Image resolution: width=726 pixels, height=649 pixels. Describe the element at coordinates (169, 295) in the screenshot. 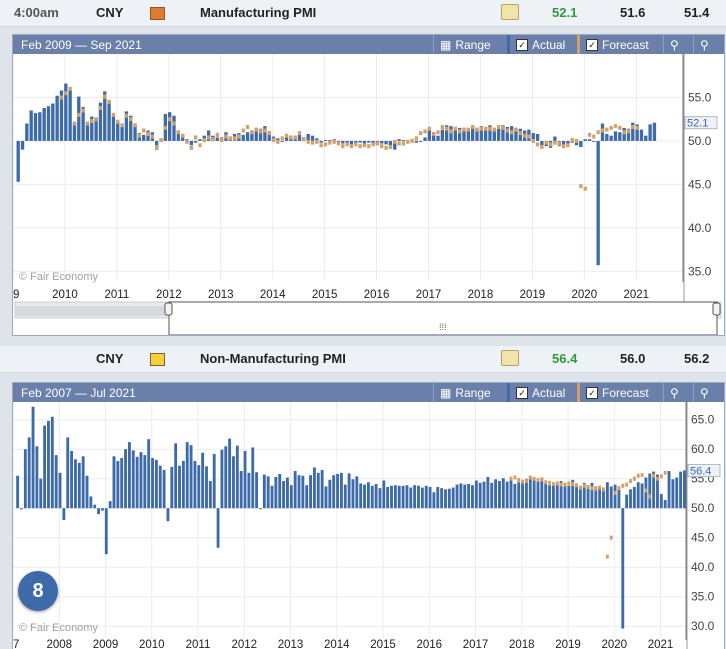

I see `x-tick-label: 2012` at that location.